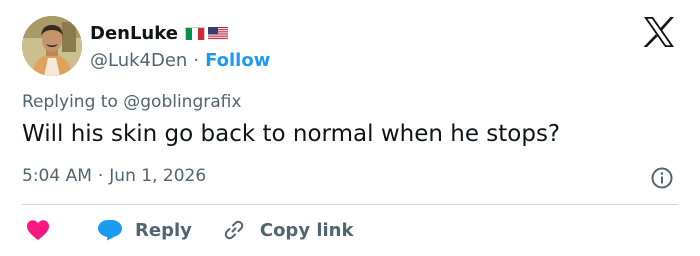 The height and width of the screenshot is (256, 700). Describe the element at coordinates (52, 46) in the screenshot. I see `avatar` at that location.